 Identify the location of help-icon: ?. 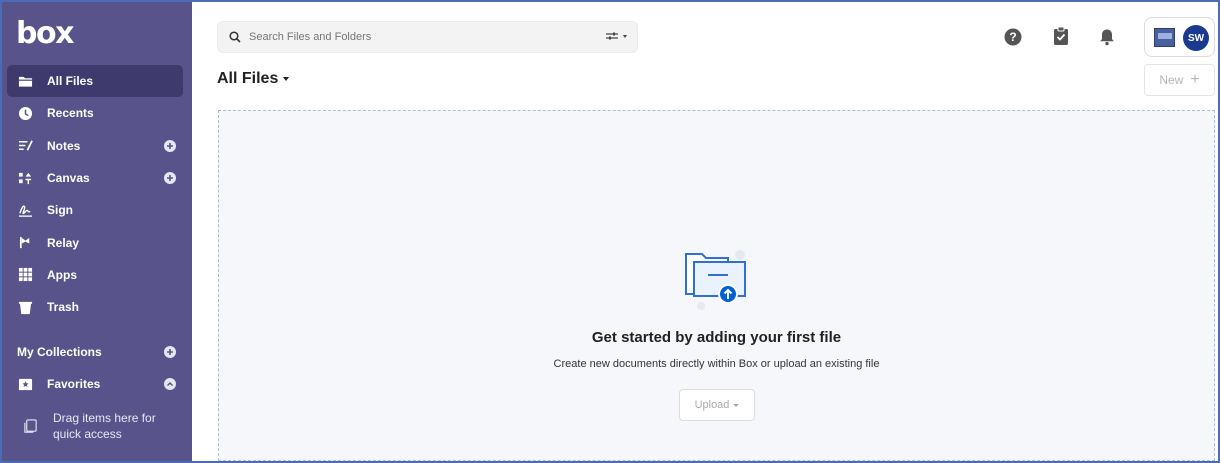
(1013, 37).